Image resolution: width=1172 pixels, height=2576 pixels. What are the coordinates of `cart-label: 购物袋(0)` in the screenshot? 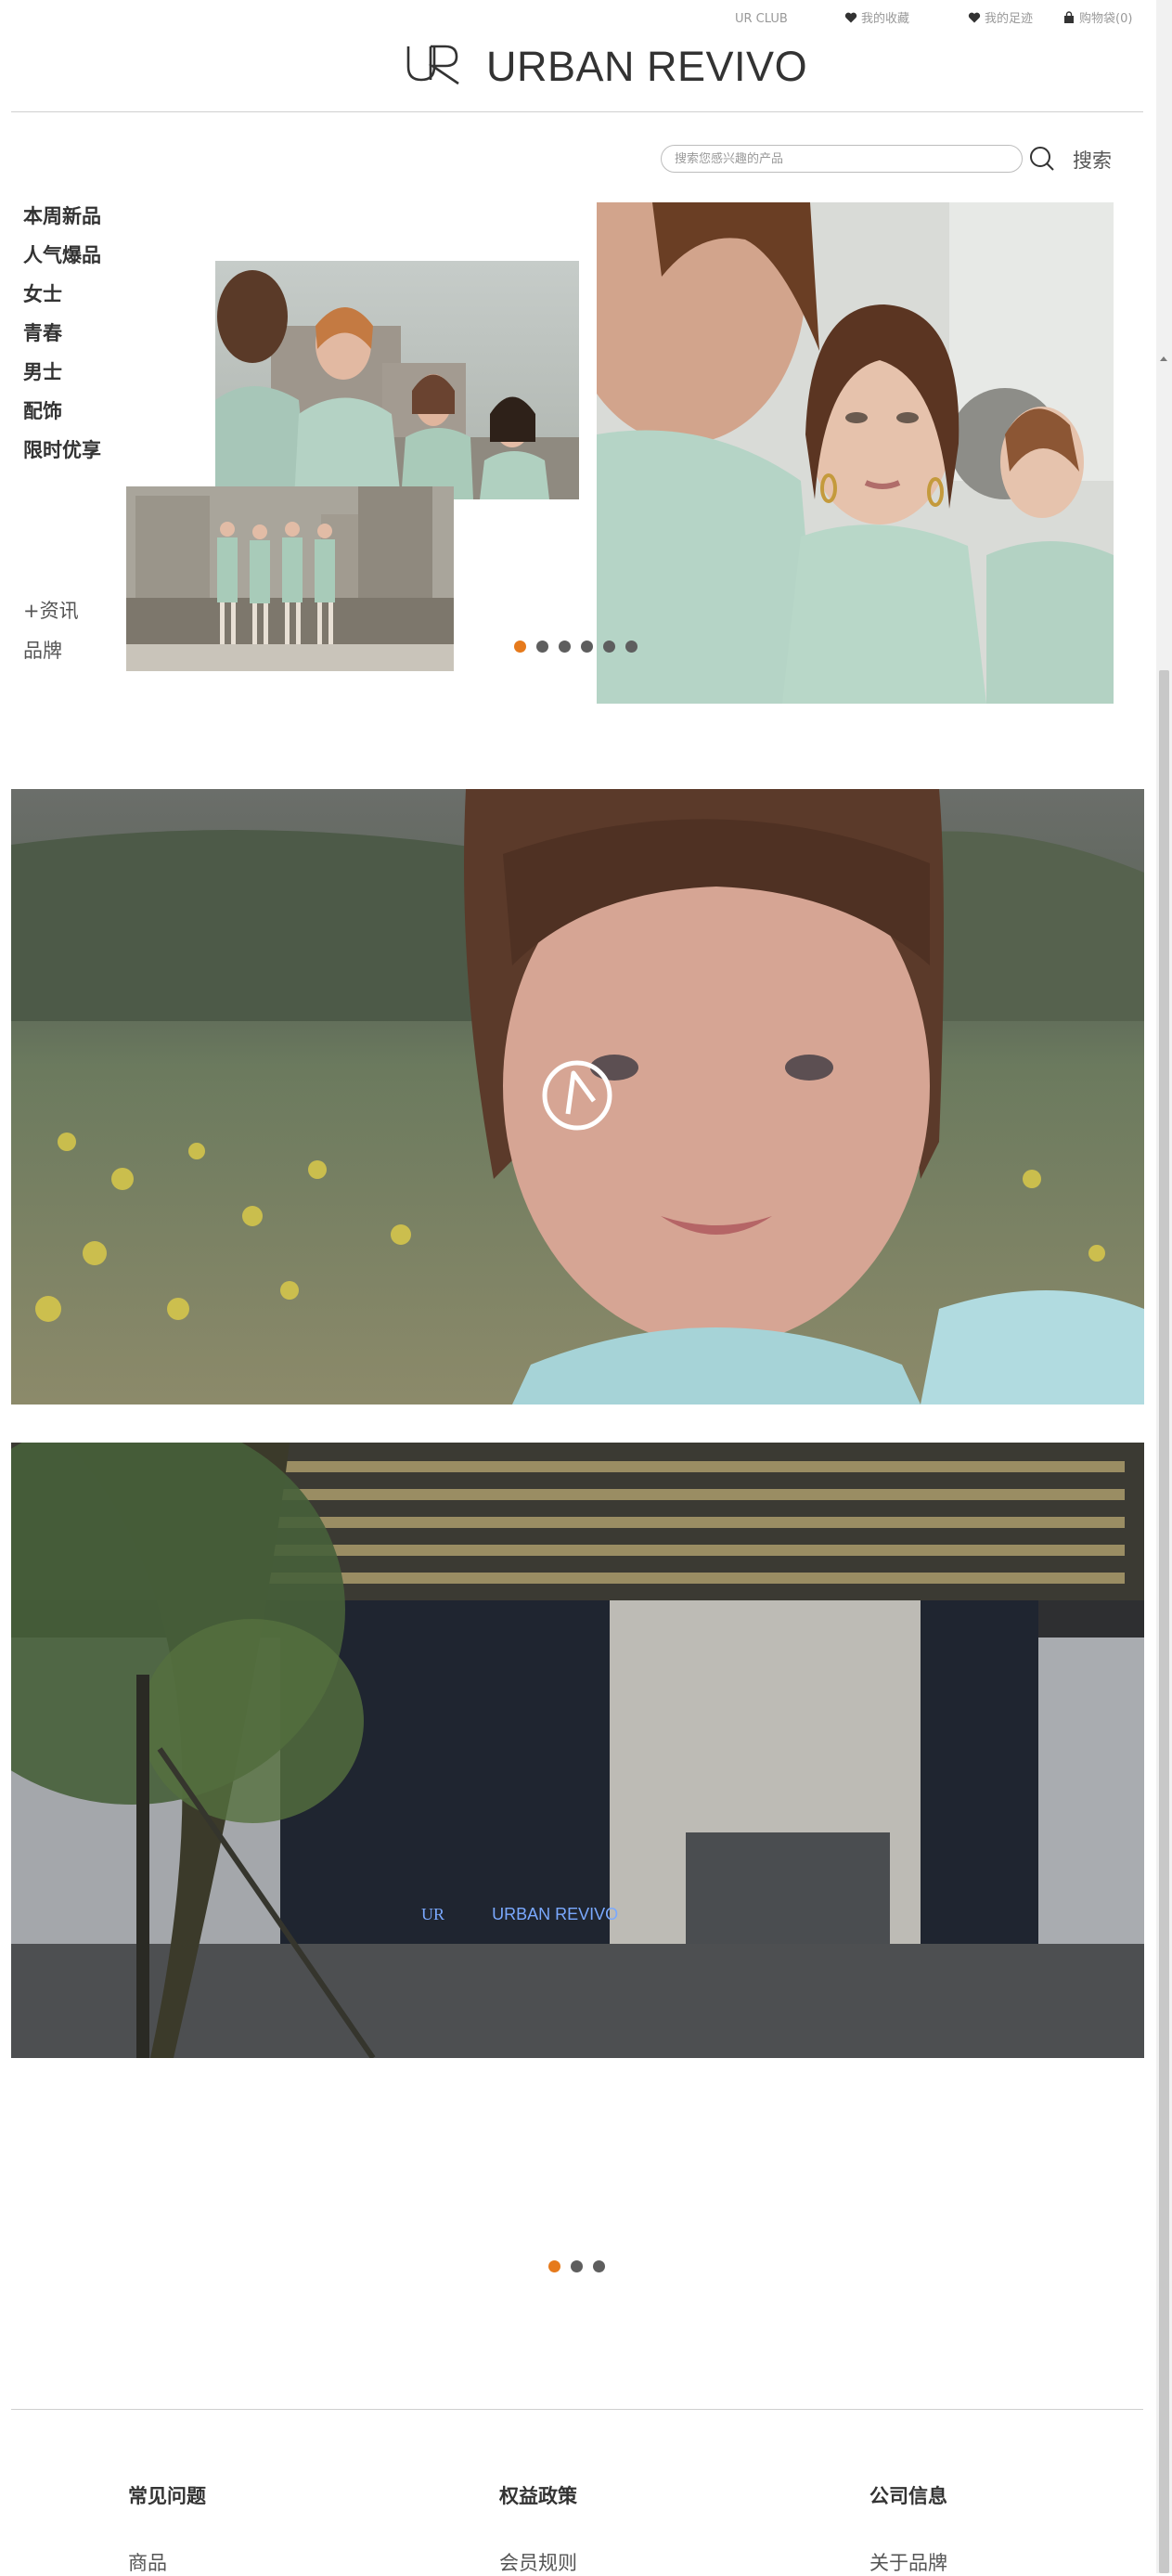 It's located at (1106, 19).